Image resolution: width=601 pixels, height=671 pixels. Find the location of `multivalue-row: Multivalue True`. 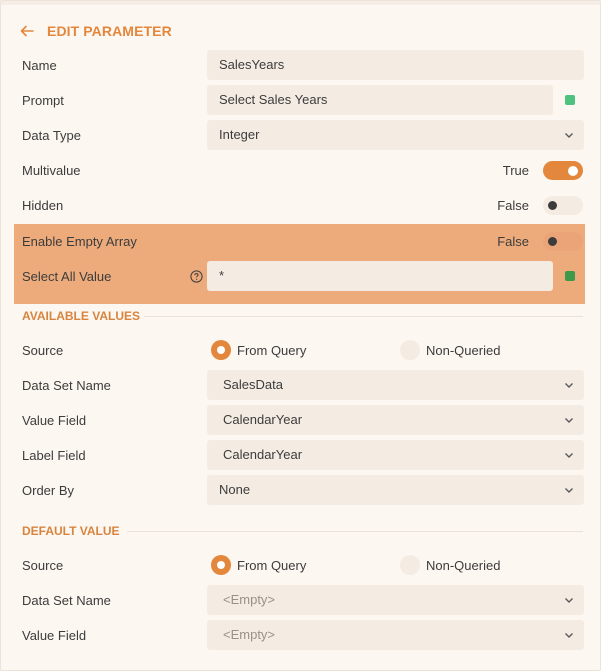

multivalue-row: Multivalue True is located at coordinates (299, 170).